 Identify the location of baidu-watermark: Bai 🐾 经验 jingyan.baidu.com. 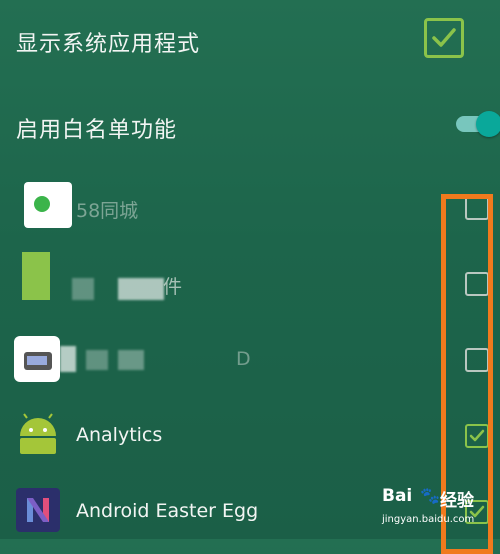
(441, 511).